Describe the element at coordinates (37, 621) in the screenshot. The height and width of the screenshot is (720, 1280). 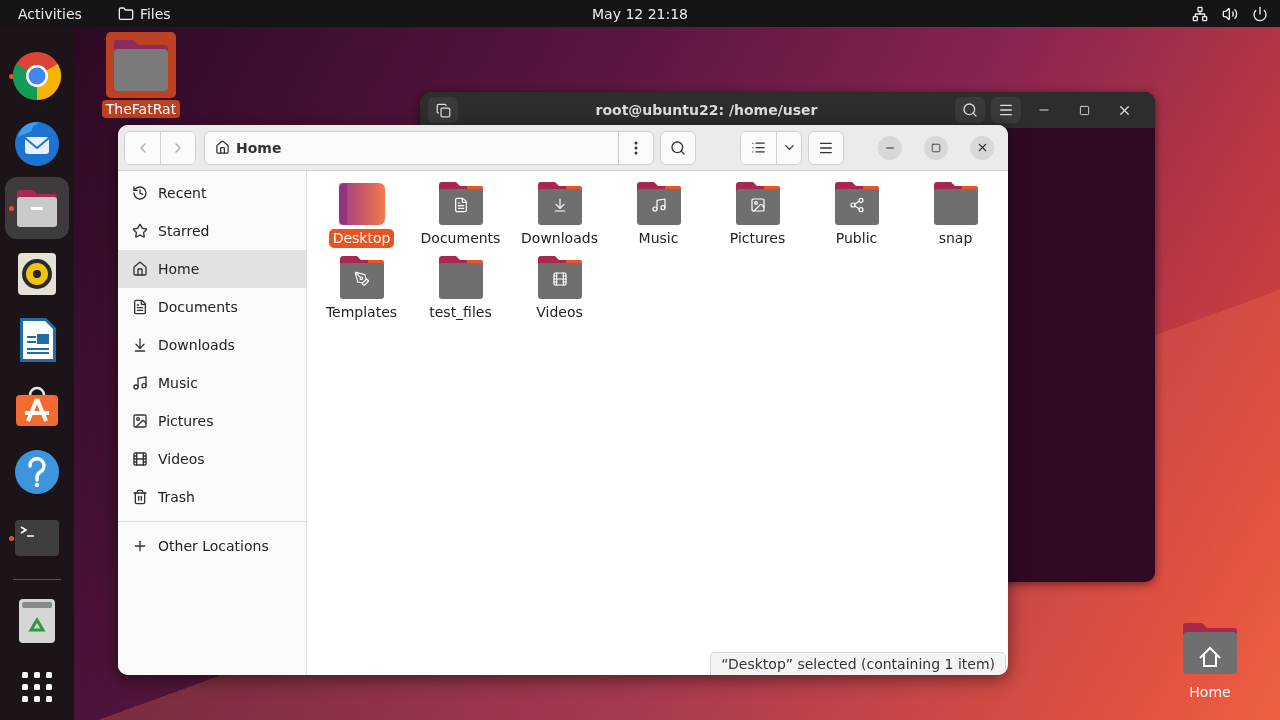
I see `recycle-bin-icon` at that location.